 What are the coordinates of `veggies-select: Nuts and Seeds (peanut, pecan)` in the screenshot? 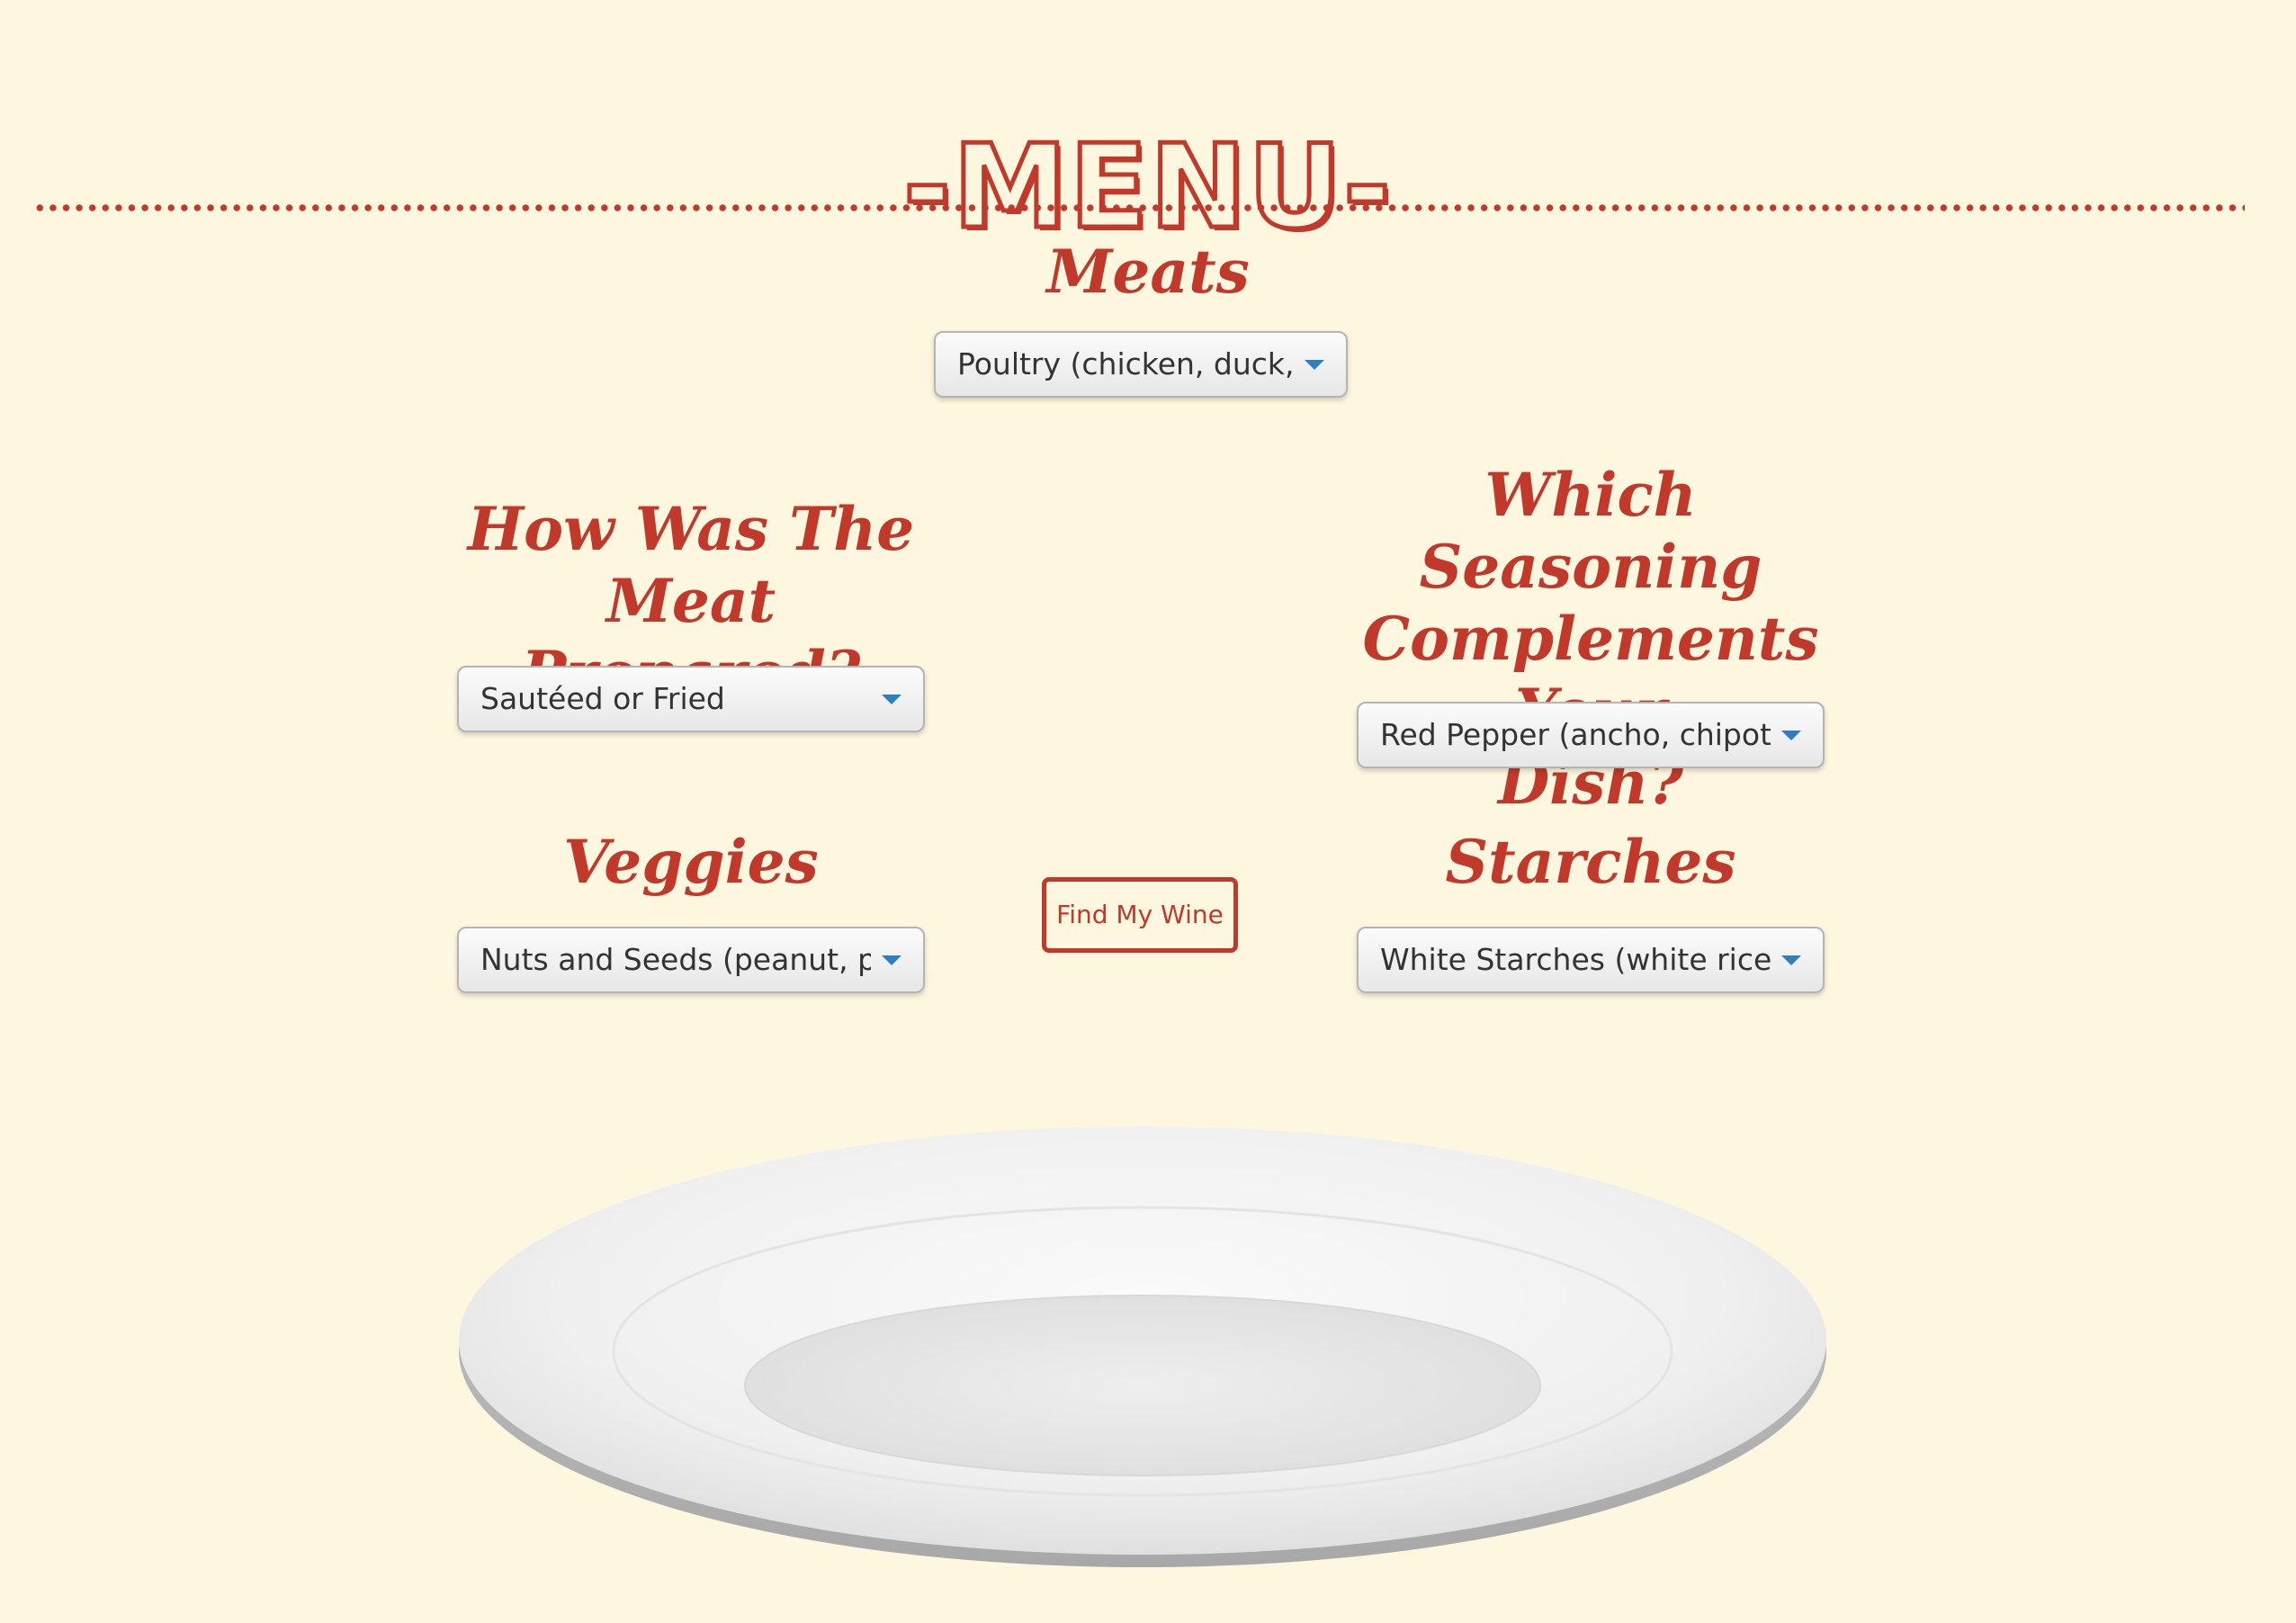 It's located at (691, 960).